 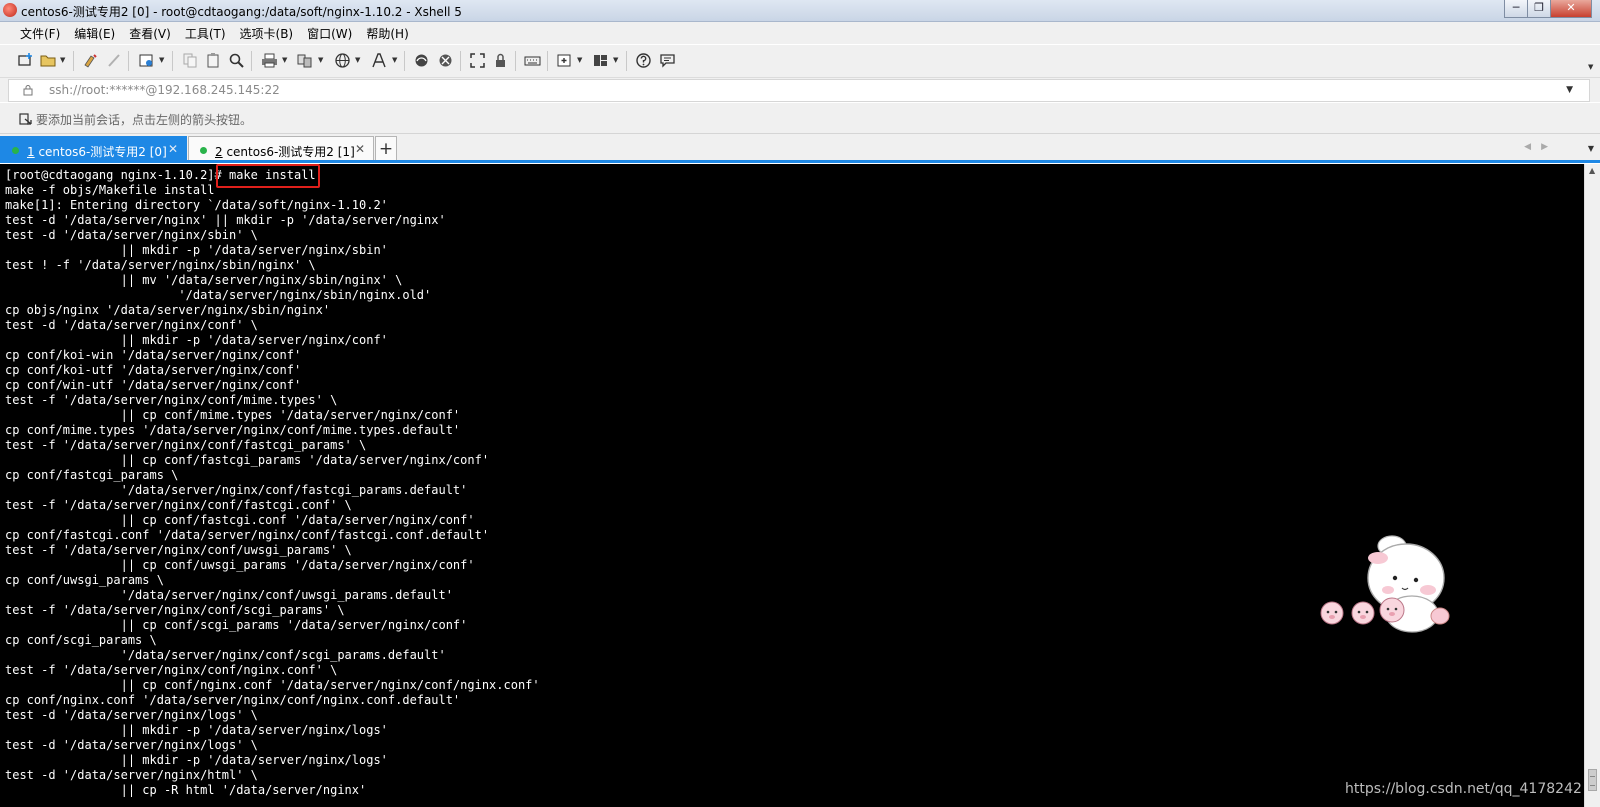 I want to click on menu-window: 窗口(W), so click(x=329, y=33).